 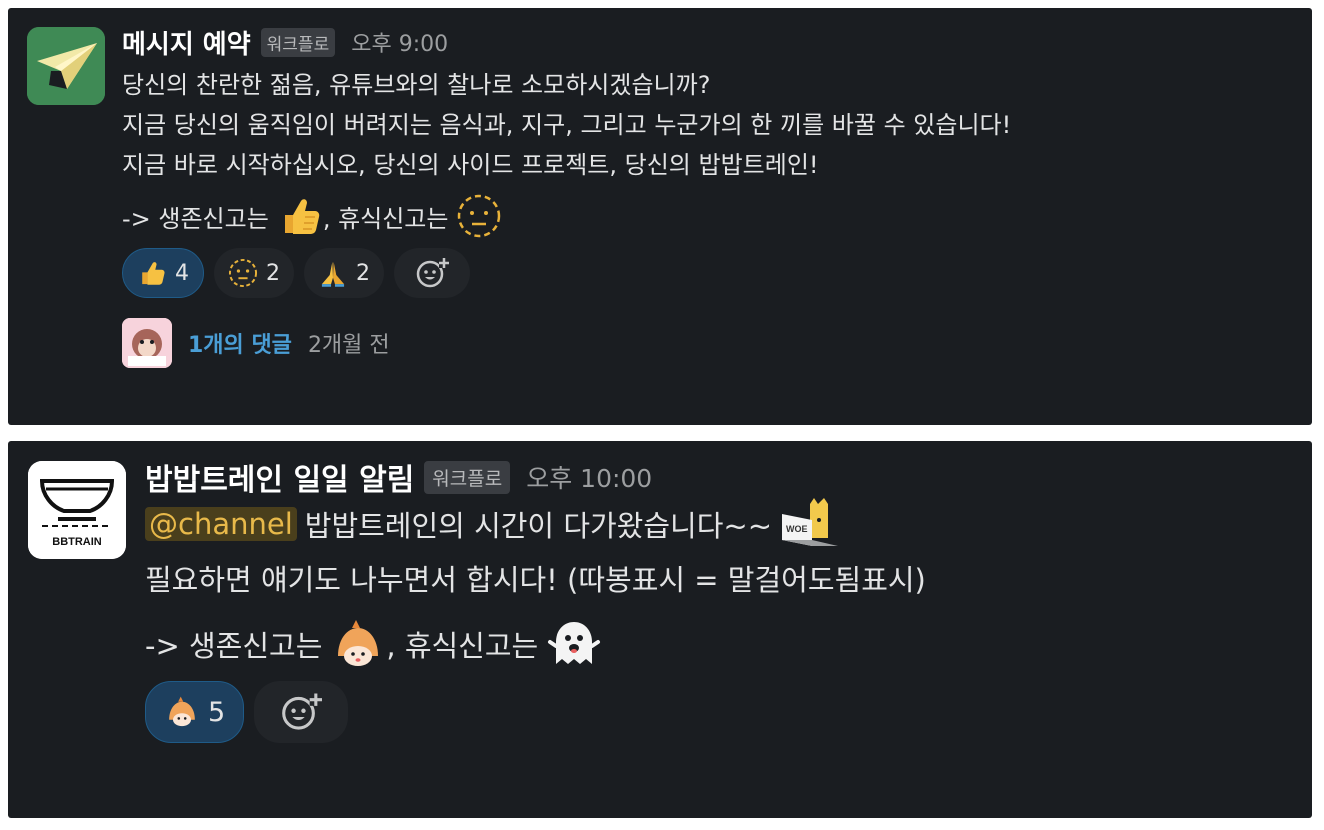 I want to click on reaction-dotted-face: 2, so click(x=254, y=273).